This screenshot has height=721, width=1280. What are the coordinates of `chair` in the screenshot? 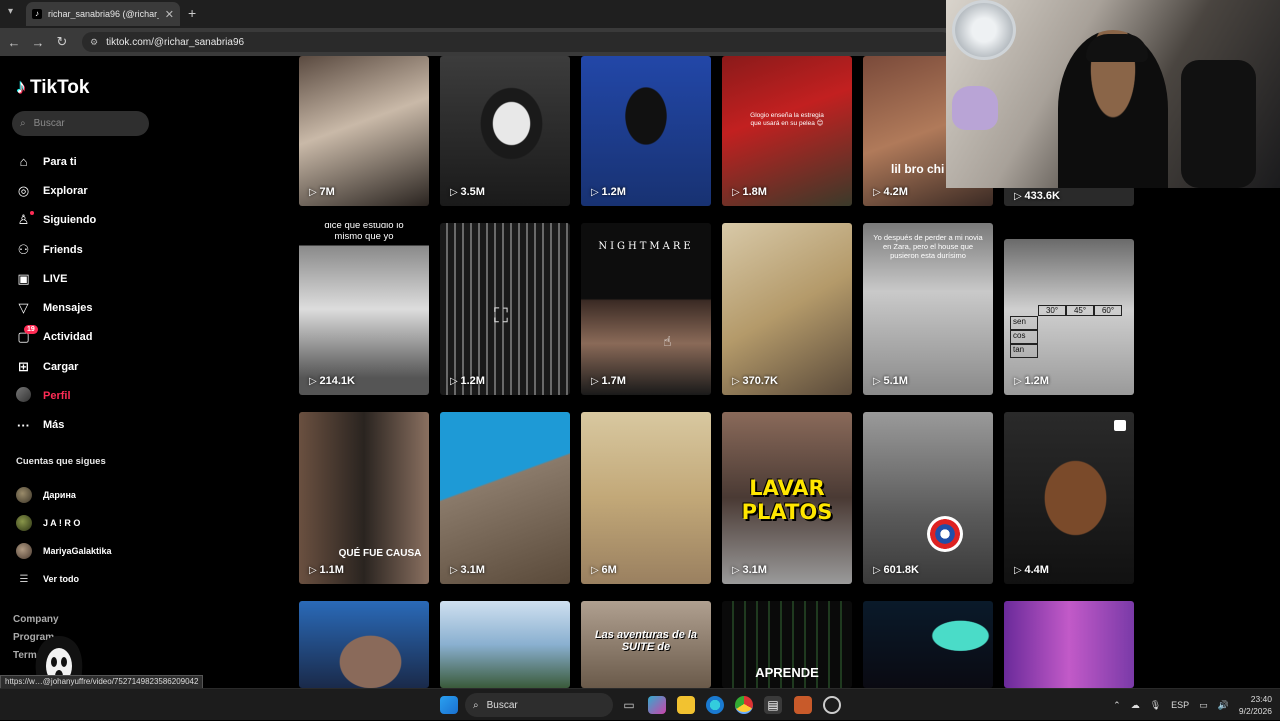 It's located at (1218, 124).